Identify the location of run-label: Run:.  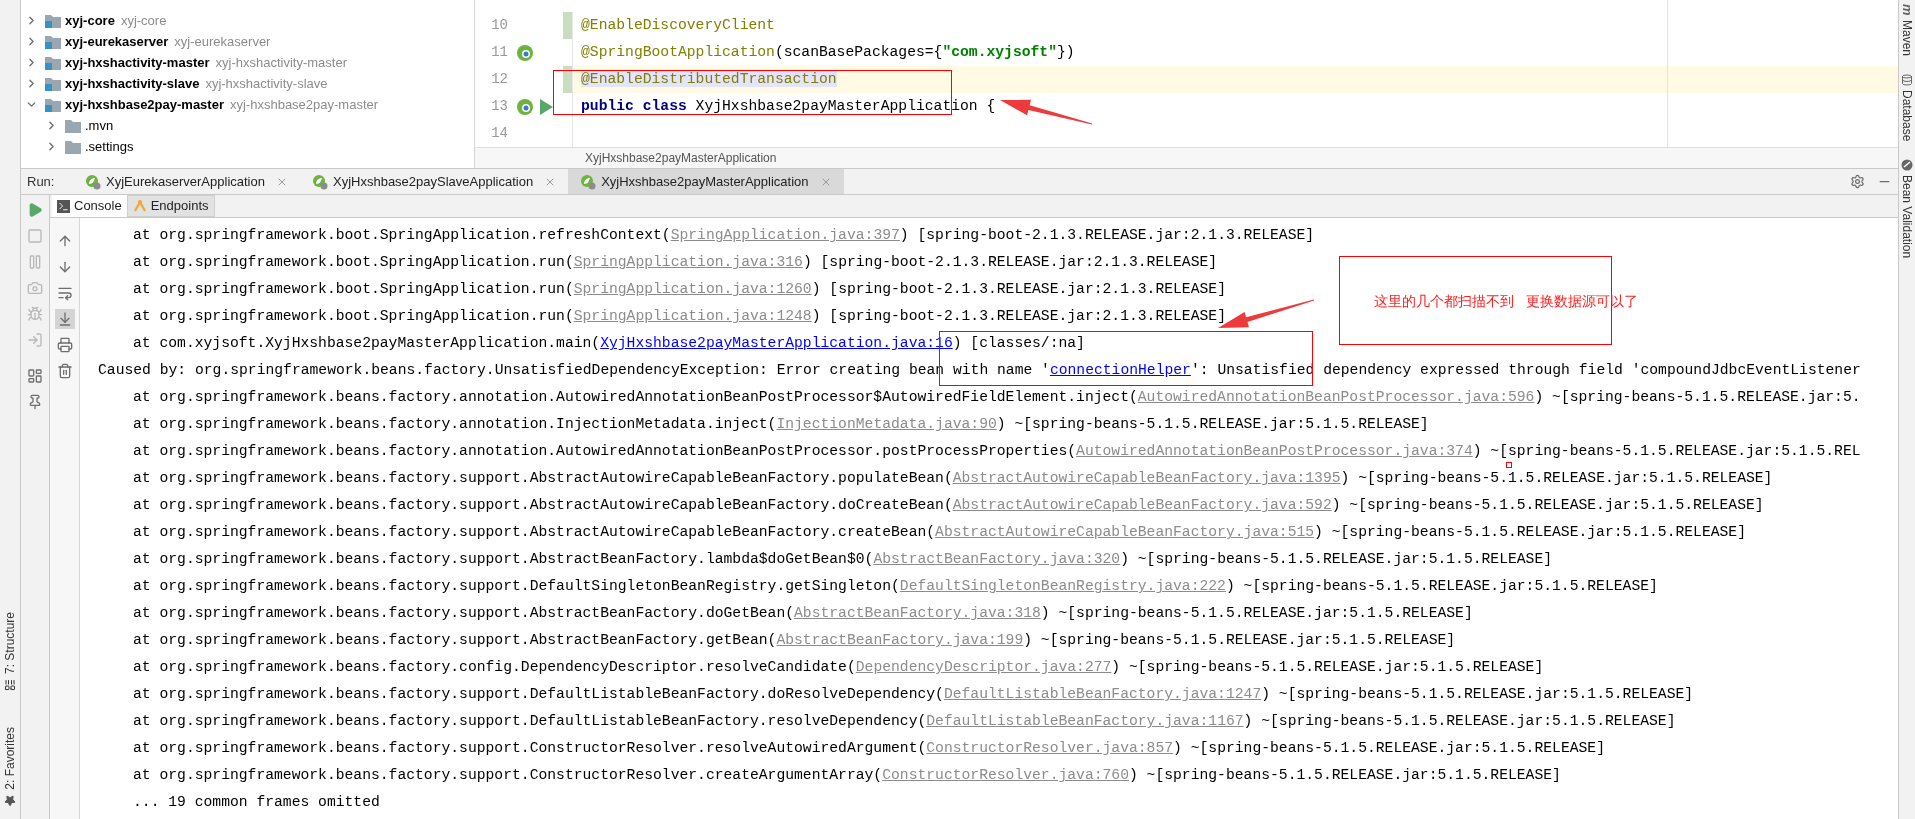
(41, 181).